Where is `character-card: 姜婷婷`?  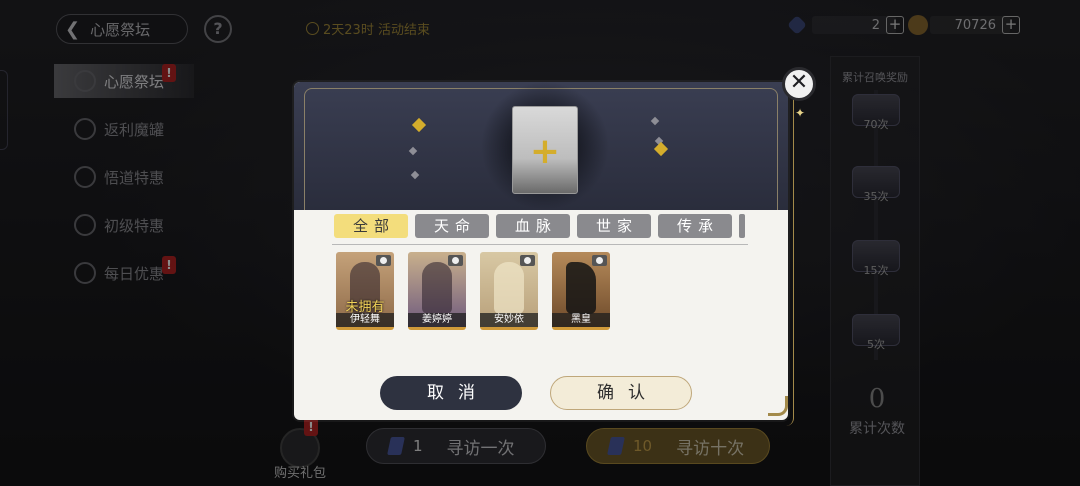 character-card: 姜婷婷 is located at coordinates (437, 291).